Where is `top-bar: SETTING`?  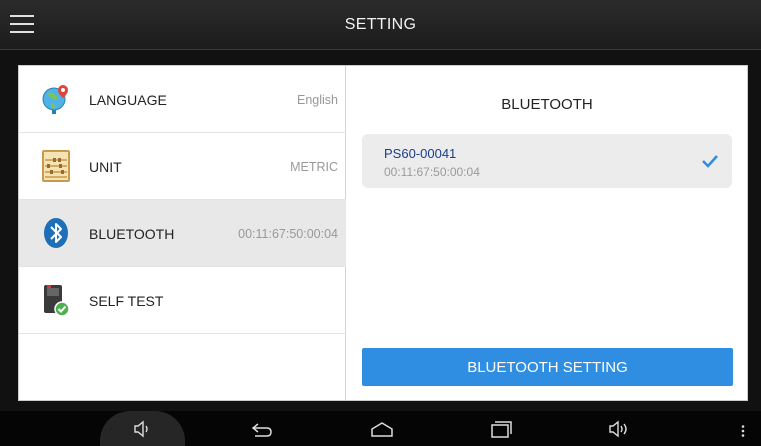
top-bar: SETTING is located at coordinates (380, 25).